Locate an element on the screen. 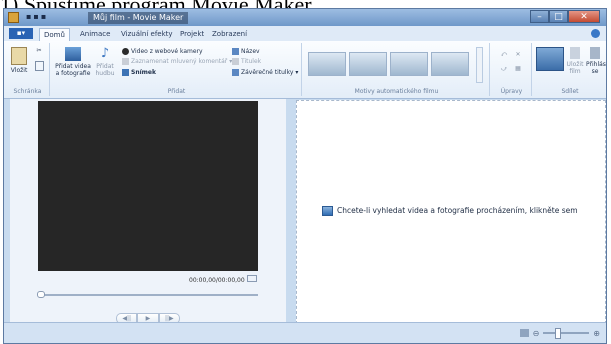  cut-button: ✂ is located at coordinates (39, 50).